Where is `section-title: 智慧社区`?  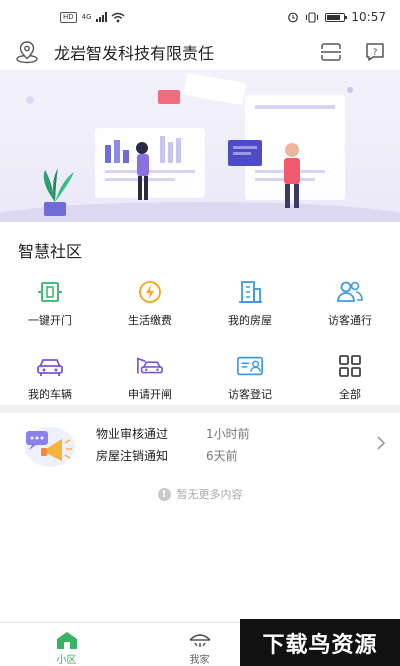
section-title: 智慧社区 is located at coordinates (50, 251).